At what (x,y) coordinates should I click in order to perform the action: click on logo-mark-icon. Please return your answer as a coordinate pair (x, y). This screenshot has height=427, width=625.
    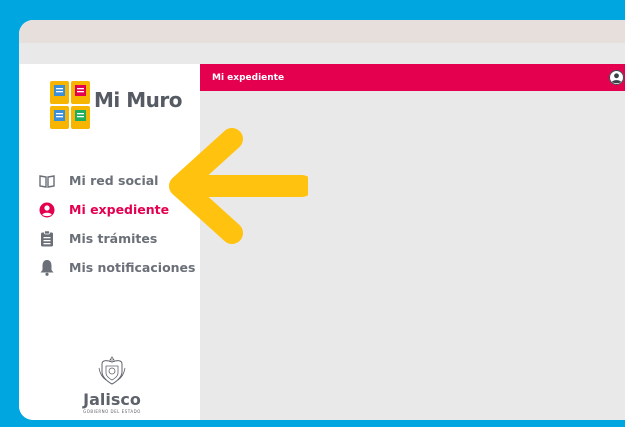
    Looking at the image, I should click on (70, 105).